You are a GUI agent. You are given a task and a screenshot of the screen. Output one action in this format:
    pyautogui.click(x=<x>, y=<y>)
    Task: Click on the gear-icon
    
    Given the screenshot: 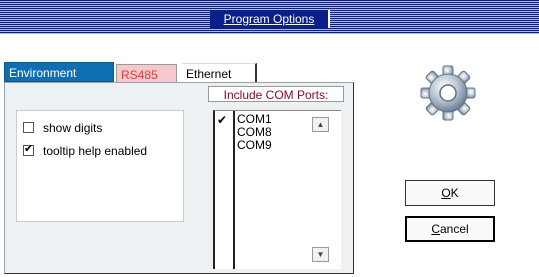 What is the action you would take?
    pyautogui.click(x=448, y=93)
    